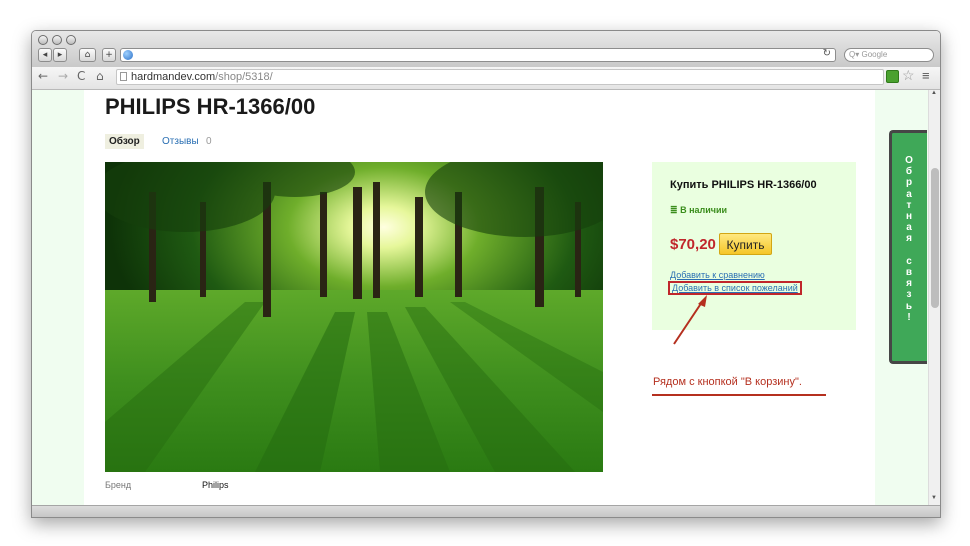 This screenshot has width=970, height=546. What do you see at coordinates (693, 244) in the screenshot?
I see `price: $70,20` at bounding box center [693, 244].